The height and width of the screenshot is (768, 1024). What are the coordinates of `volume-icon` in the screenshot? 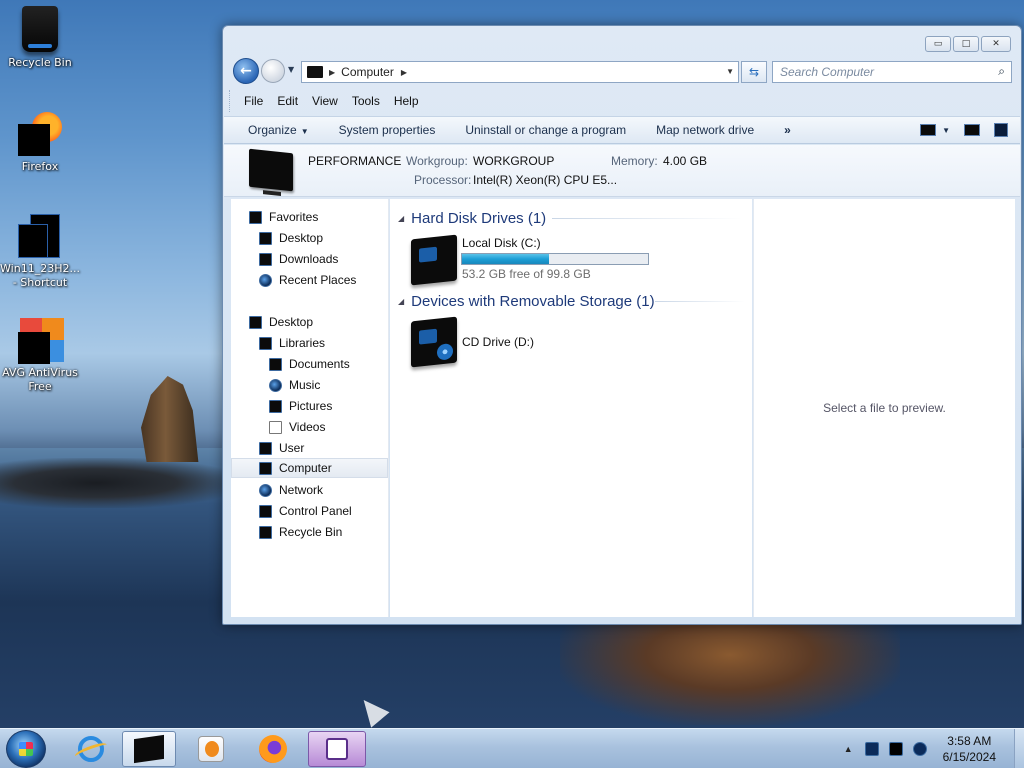 It's located at (919, 749).